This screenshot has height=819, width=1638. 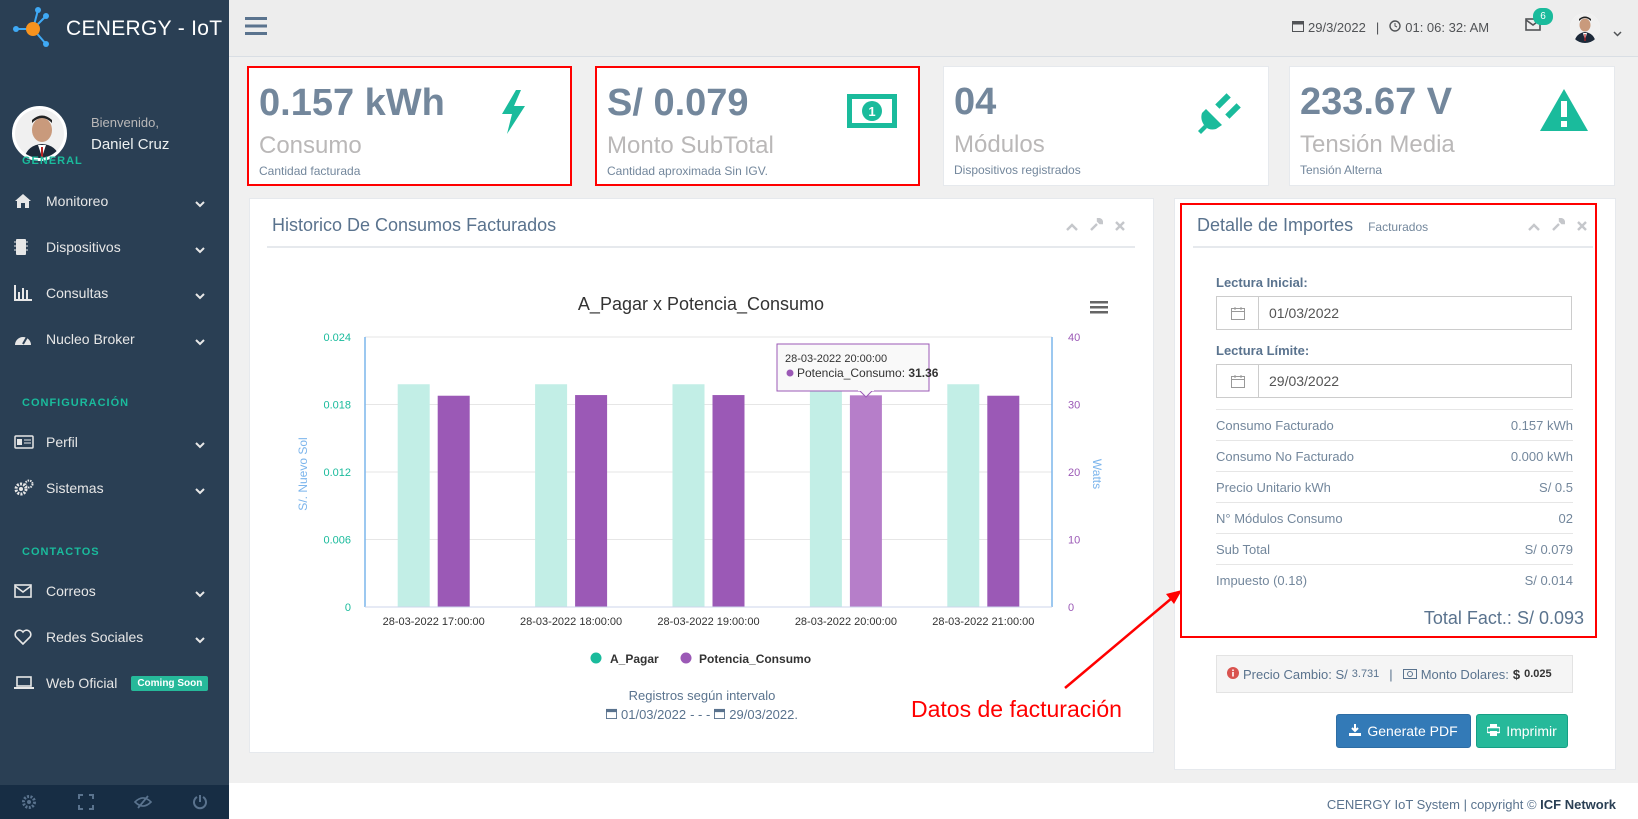 I want to click on footer-brand-link: ICF Network, so click(x=1578, y=804).